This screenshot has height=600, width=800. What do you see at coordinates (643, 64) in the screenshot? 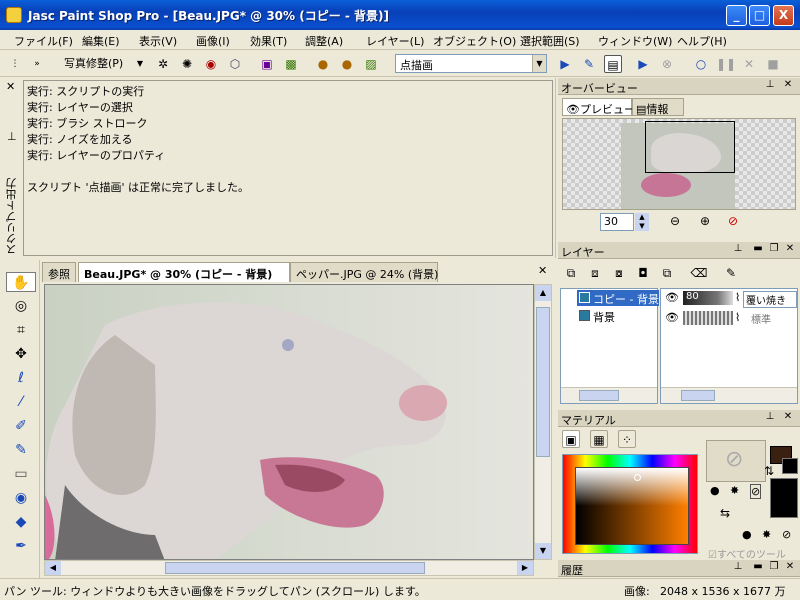
I see `run-script-alt-icon: ▶` at bounding box center [643, 64].